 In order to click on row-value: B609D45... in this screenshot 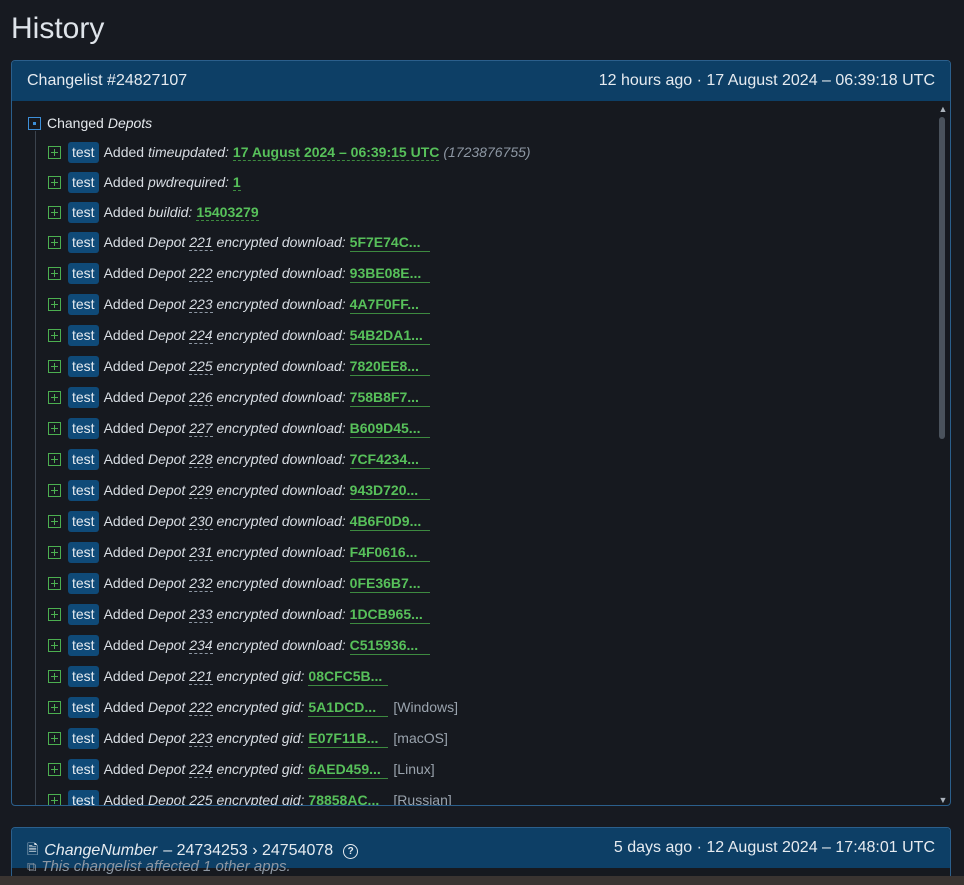, I will do `click(389, 428)`.